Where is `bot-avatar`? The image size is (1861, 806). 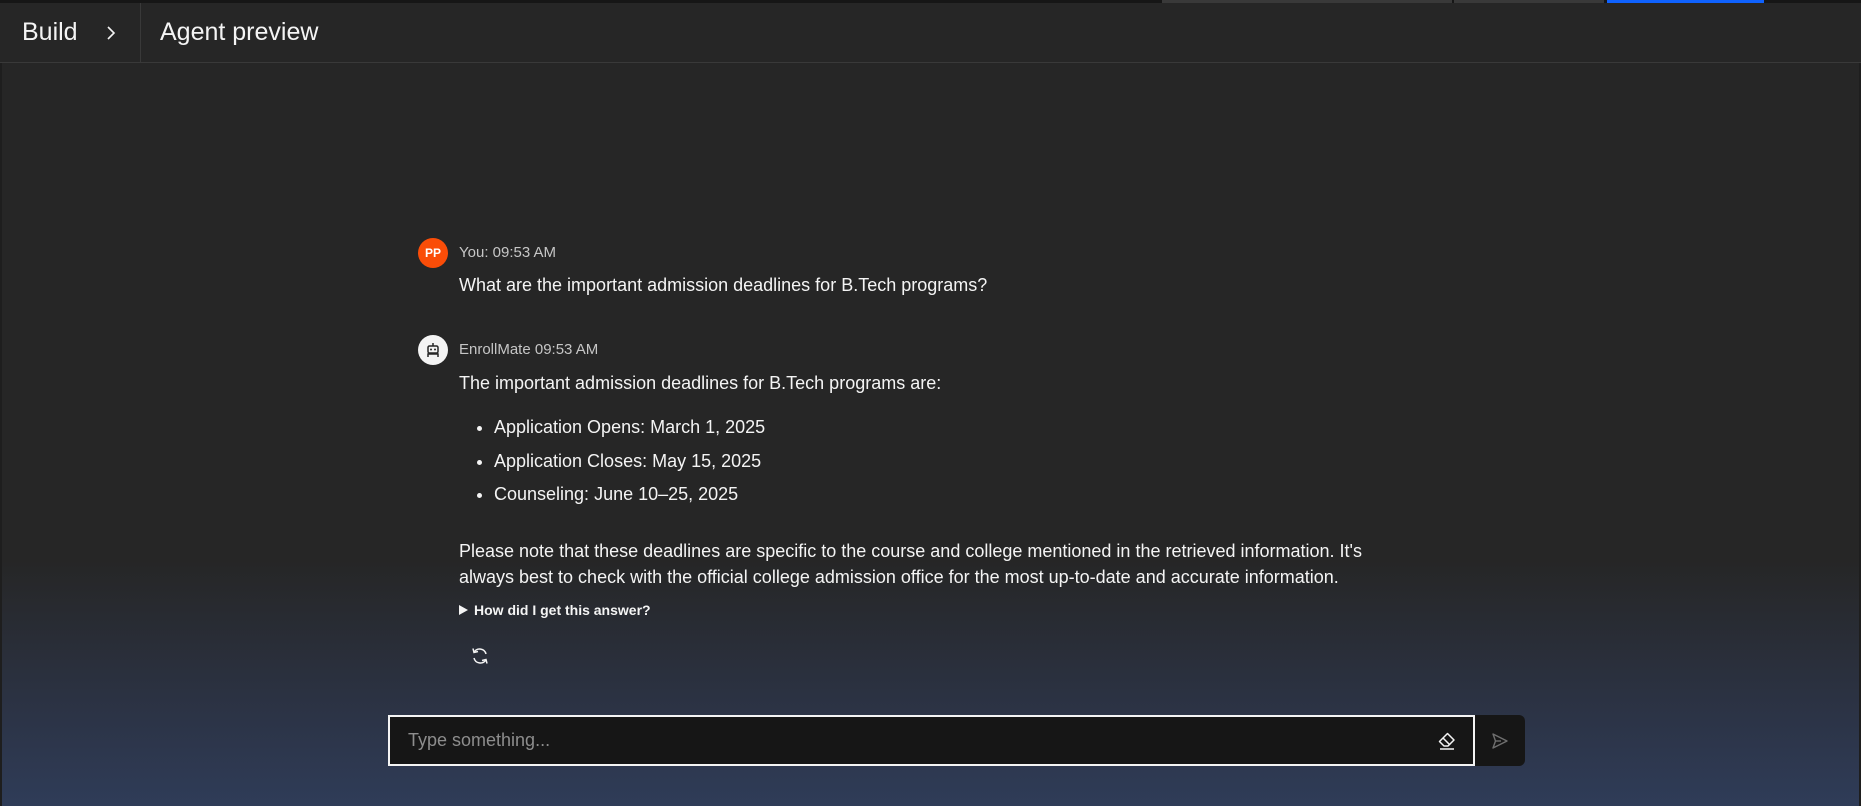
bot-avatar is located at coordinates (433, 350).